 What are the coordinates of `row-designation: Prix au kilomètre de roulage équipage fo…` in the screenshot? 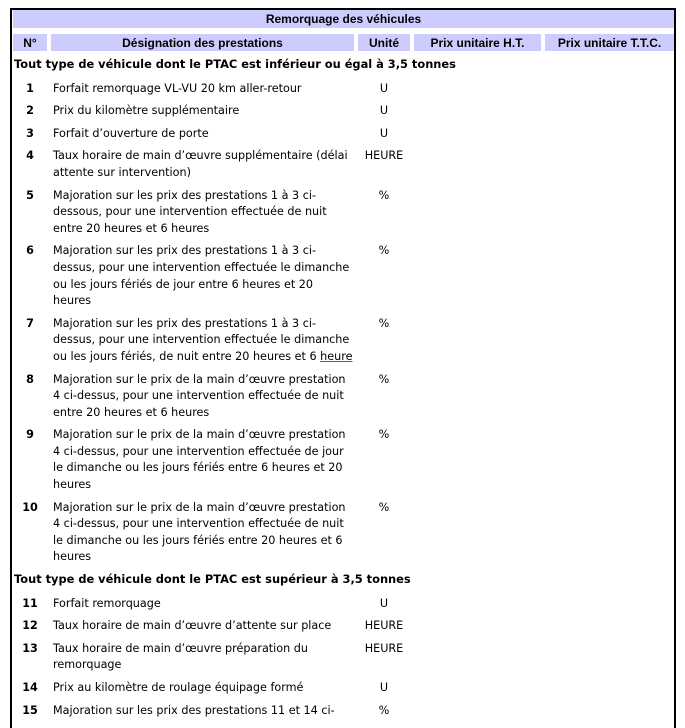 It's located at (178, 687).